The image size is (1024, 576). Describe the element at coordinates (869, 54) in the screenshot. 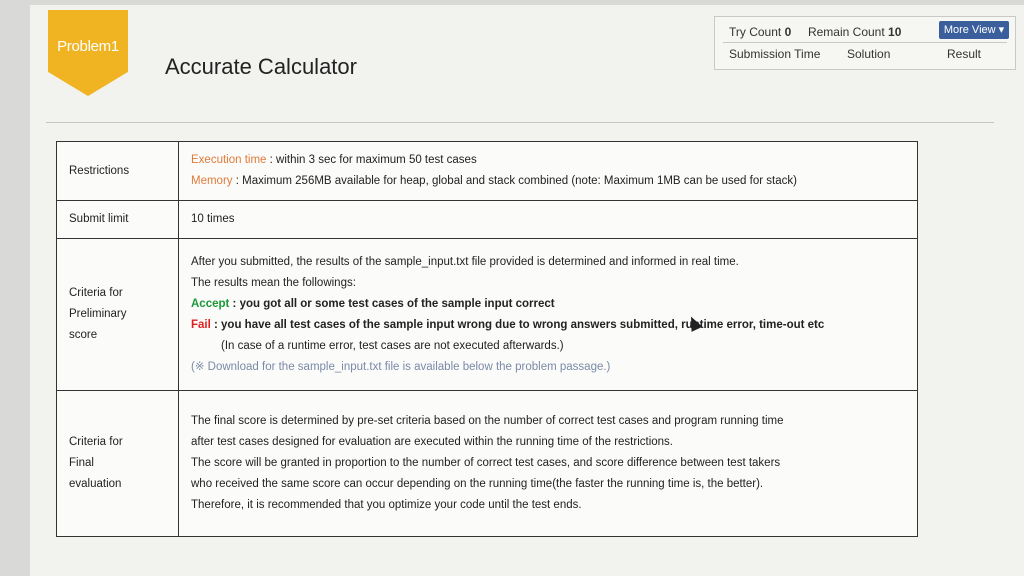

I see `column-solution: Solution` at that location.